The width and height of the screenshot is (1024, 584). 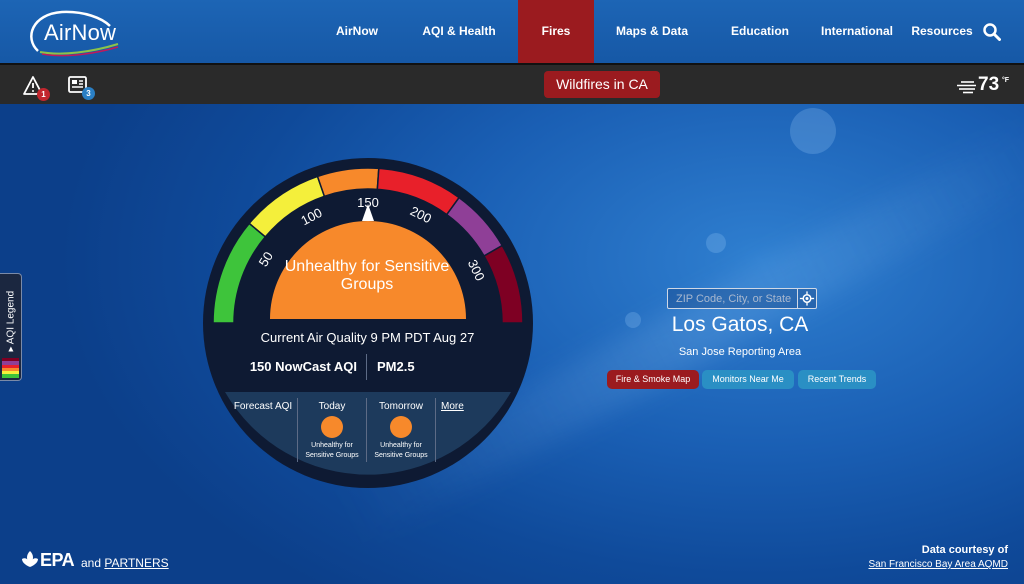 What do you see at coordinates (742, 298) in the screenshot?
I see `location-search-input` at bounding box center [742, 298].